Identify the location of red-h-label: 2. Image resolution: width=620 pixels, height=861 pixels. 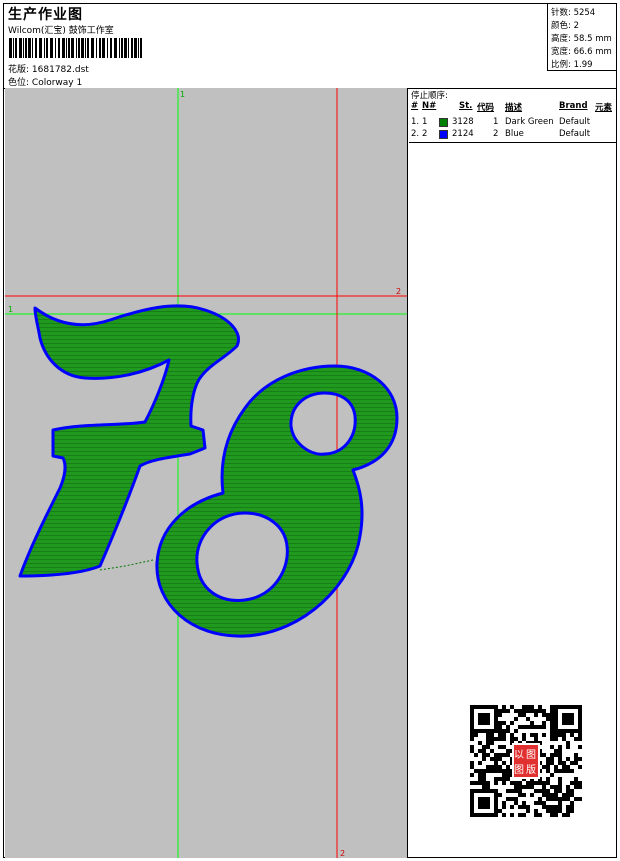
(398, 291).